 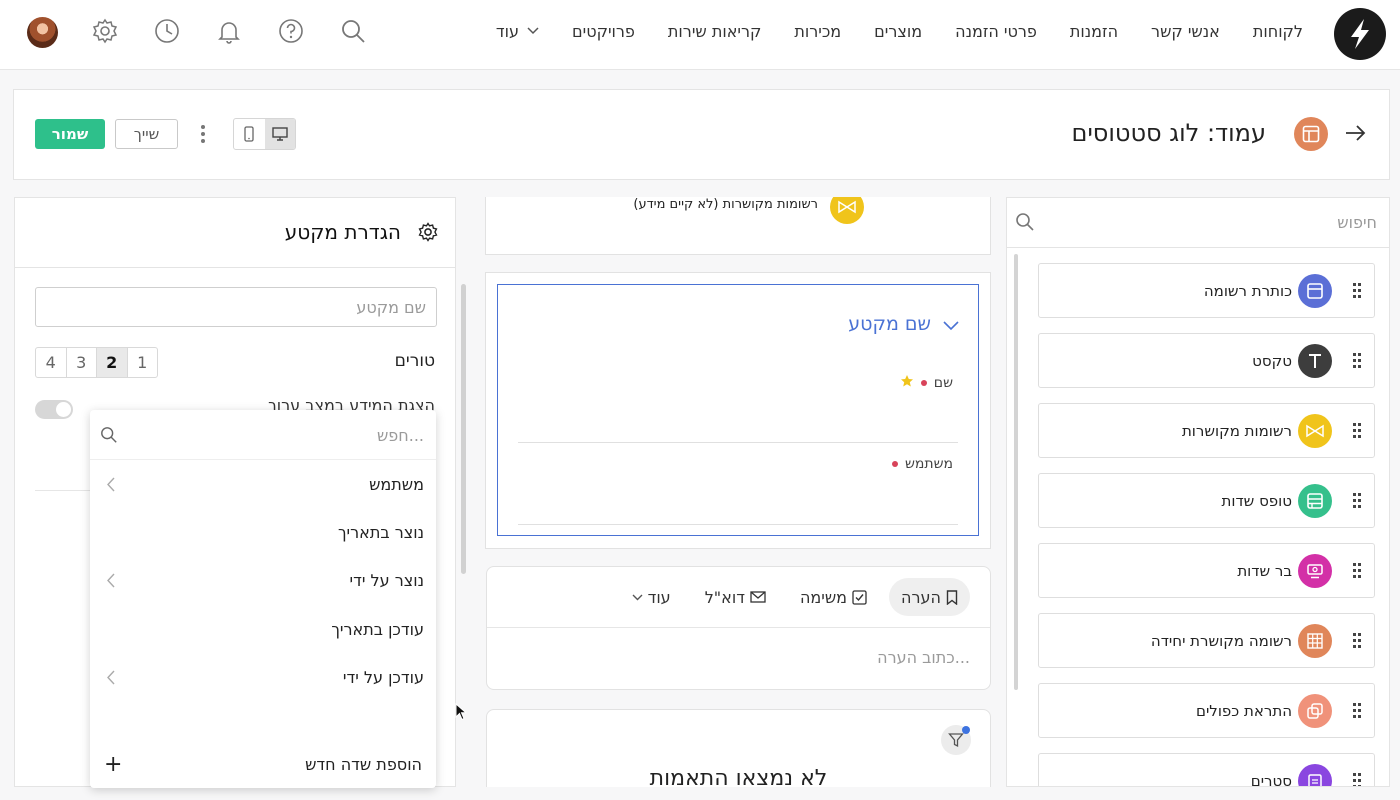 I want to click on section-card: שם מקטע שם משתמש, so click(x=738, y=410).